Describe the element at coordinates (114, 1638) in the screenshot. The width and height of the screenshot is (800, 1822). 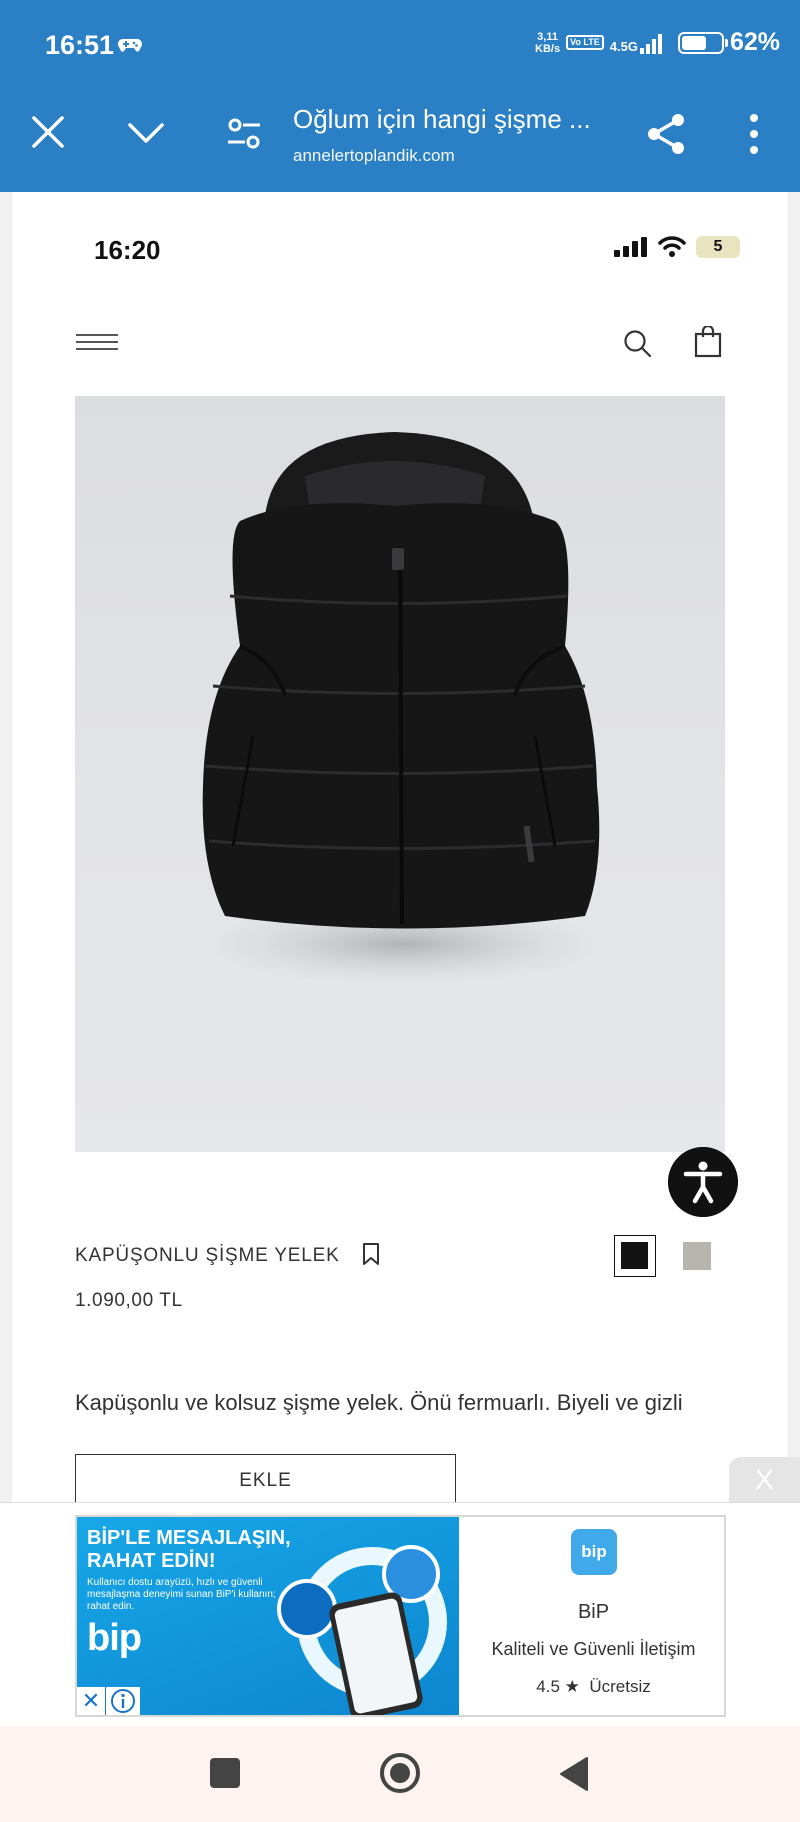
I see `bip-banner-logo: bip` at that location.